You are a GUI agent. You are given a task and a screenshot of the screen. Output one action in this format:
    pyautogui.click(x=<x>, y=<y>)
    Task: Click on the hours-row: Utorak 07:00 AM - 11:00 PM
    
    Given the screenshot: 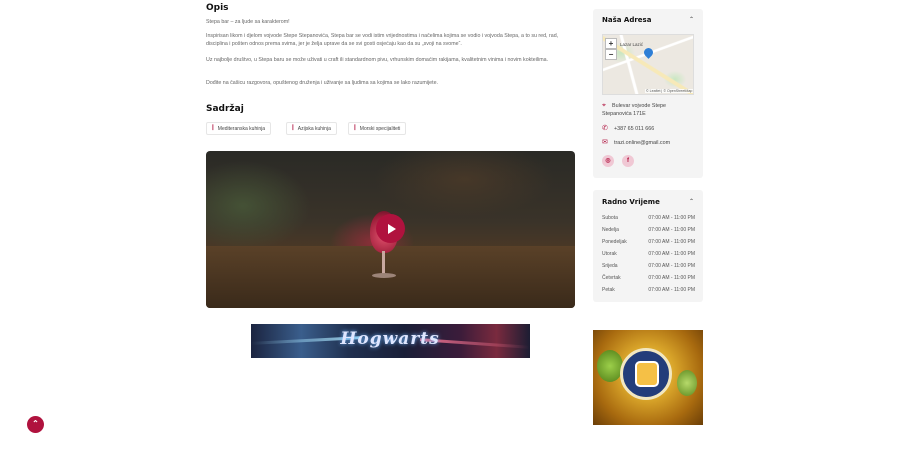 What is the action you would take?
    pyautogui.click(x=648, y=254)
    